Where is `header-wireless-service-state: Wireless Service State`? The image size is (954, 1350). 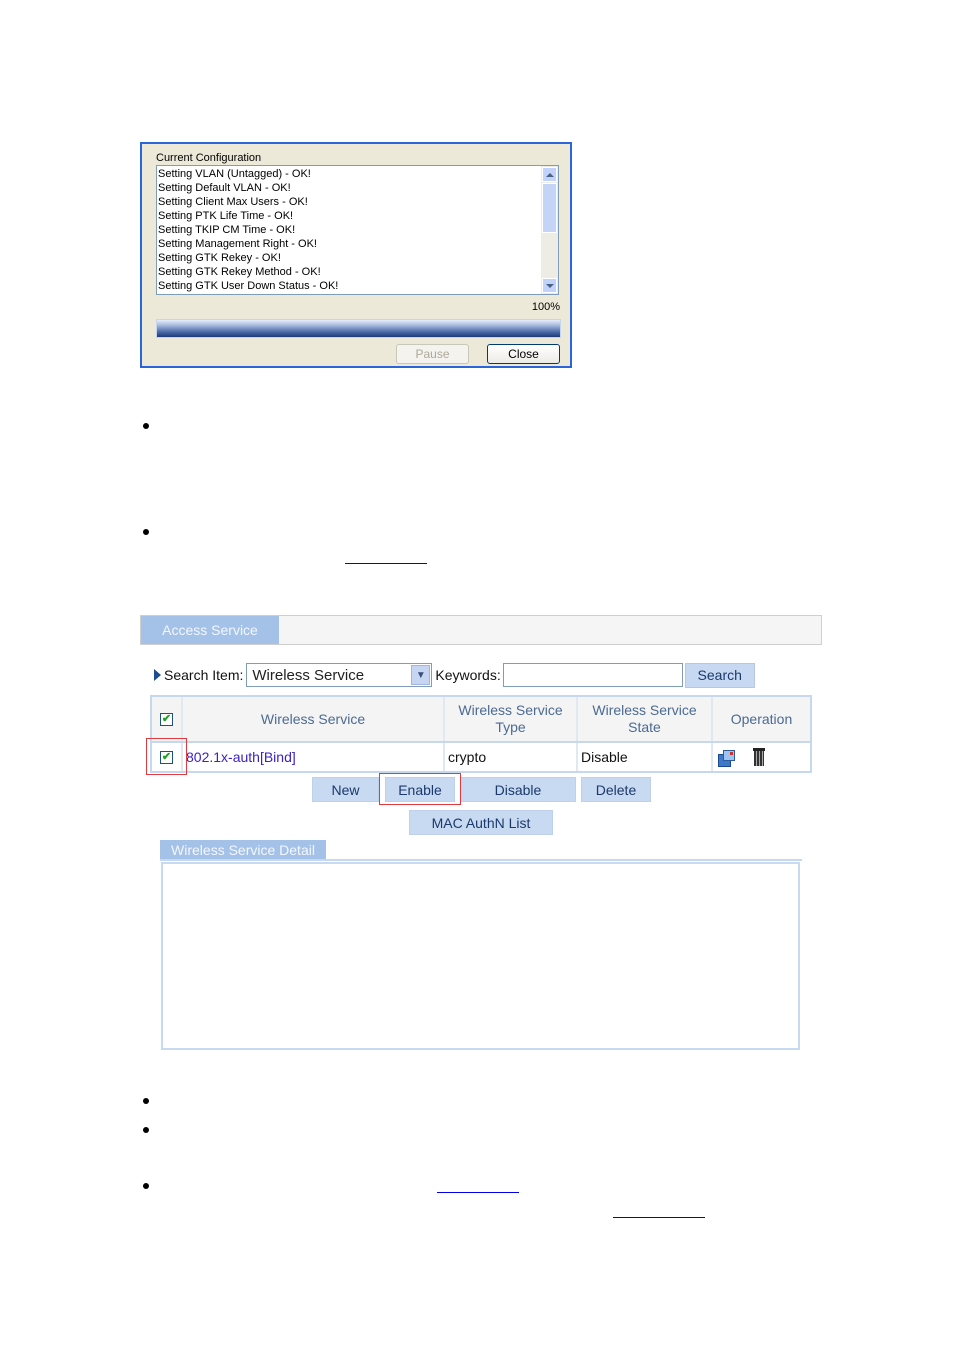 header-wireless-service-state: Wireless Service State is located at coordinates (645, 719).